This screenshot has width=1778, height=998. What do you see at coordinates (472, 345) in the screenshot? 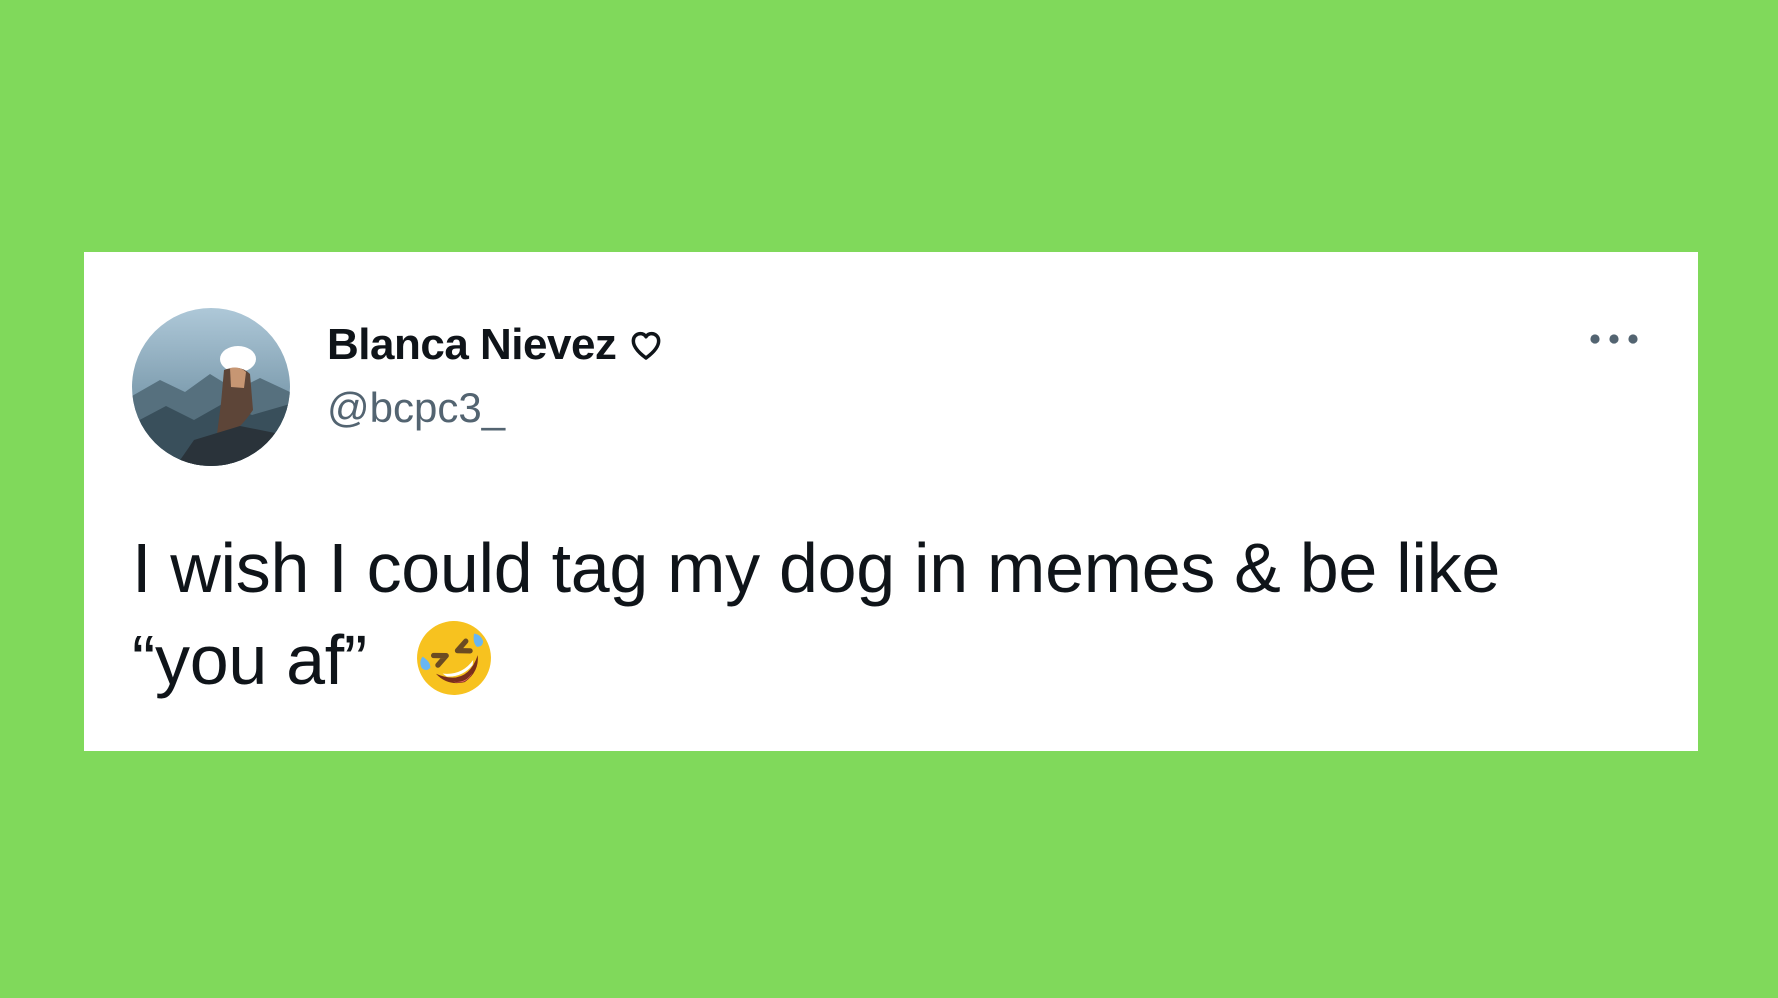
I see `display-name: Blanca Nievez` at bounding box center [472, 345].